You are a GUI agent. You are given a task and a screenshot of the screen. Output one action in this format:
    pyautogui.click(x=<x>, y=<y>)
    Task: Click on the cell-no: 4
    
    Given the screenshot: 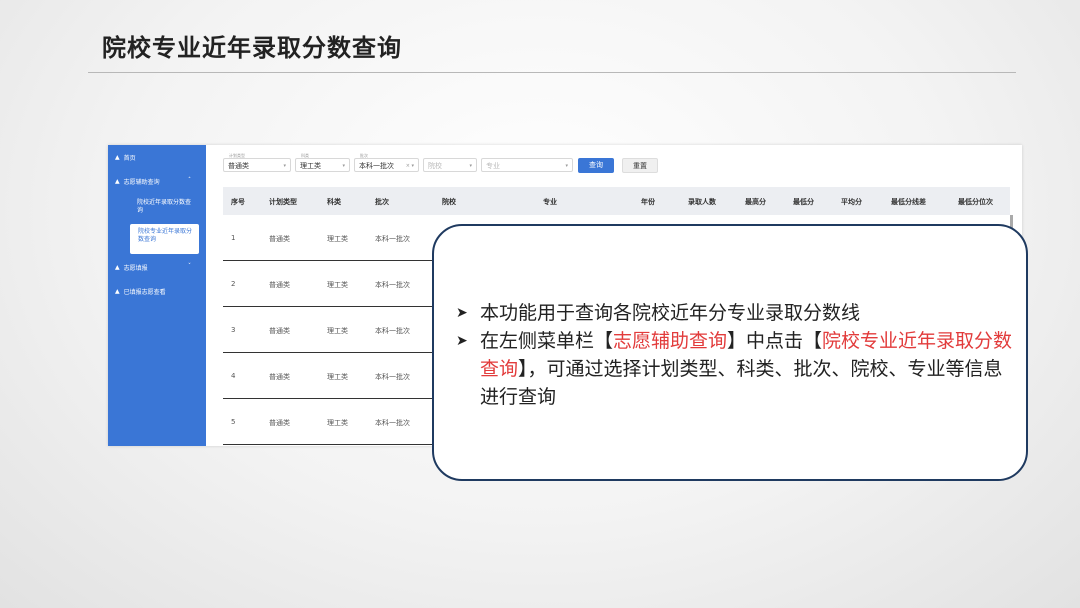 What is the action you would take?
    pyautogui.click(x=233, y=376)
    